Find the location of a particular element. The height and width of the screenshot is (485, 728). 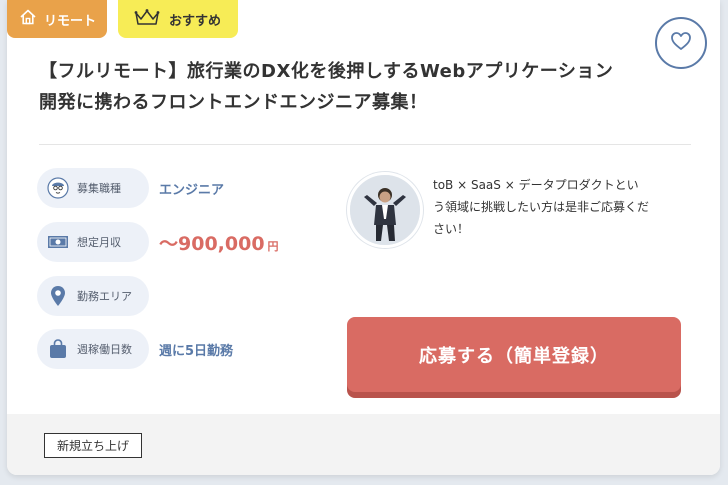

job-type-value: エンジニア is located at coordinates (192, 190).